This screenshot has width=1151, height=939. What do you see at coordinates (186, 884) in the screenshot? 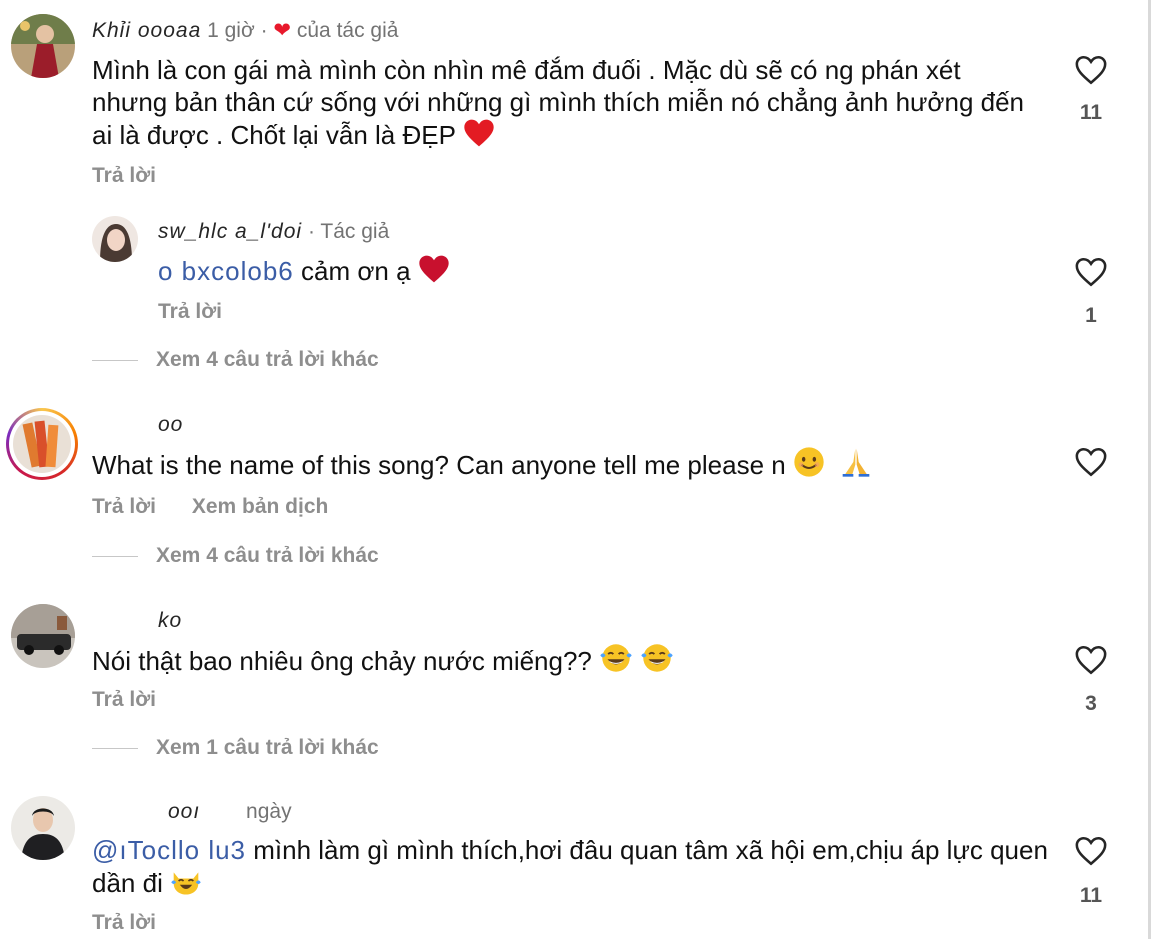
I see `cat-with-tears-of-joy-emoji` at bounding box center [186, 884].